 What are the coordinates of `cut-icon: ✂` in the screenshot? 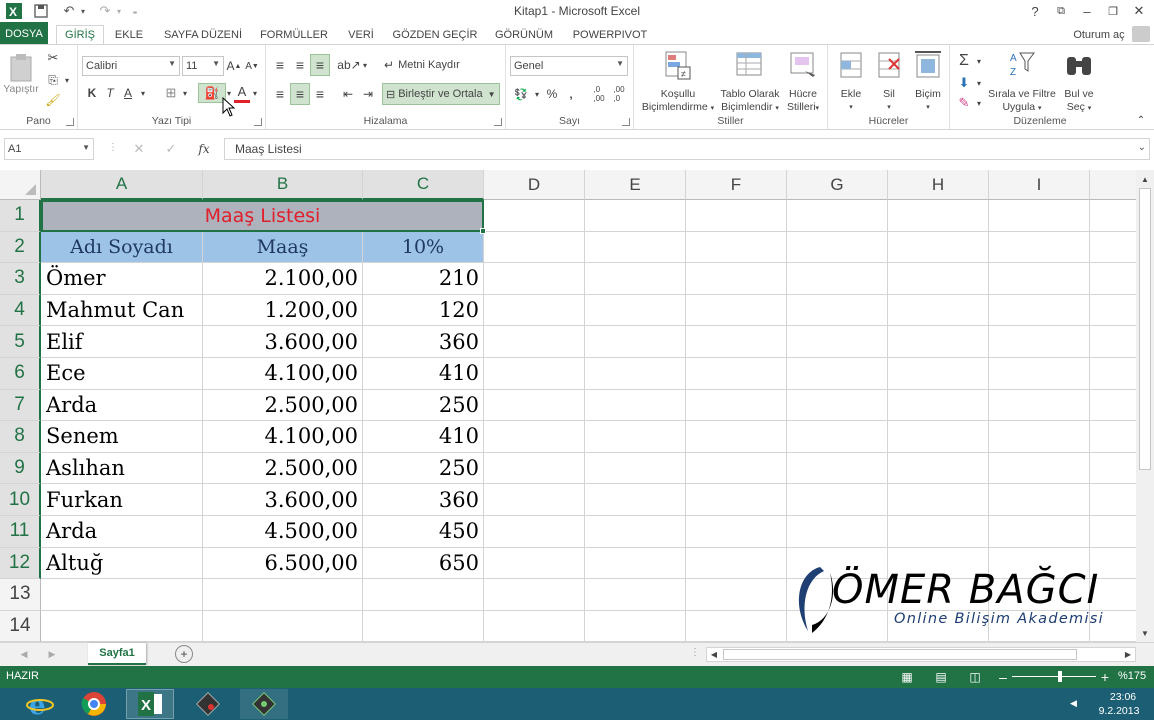 It's located at (53, 58).